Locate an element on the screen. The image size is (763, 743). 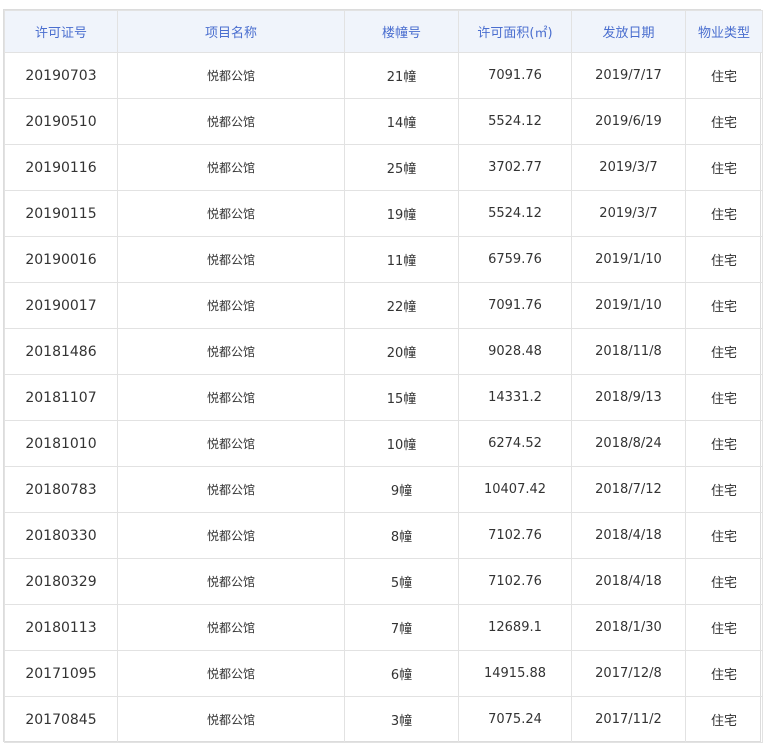
cell-building-no: 5幢 is located at coordinates (401, 581).